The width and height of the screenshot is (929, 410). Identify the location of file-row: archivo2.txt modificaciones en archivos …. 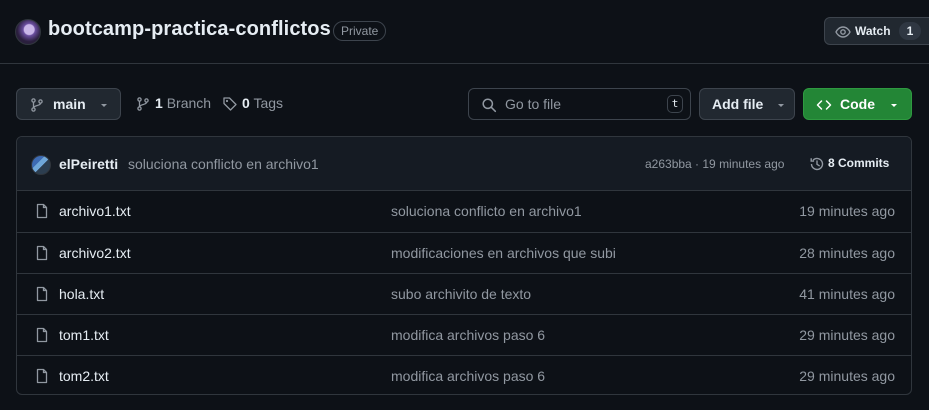
(464, 252).